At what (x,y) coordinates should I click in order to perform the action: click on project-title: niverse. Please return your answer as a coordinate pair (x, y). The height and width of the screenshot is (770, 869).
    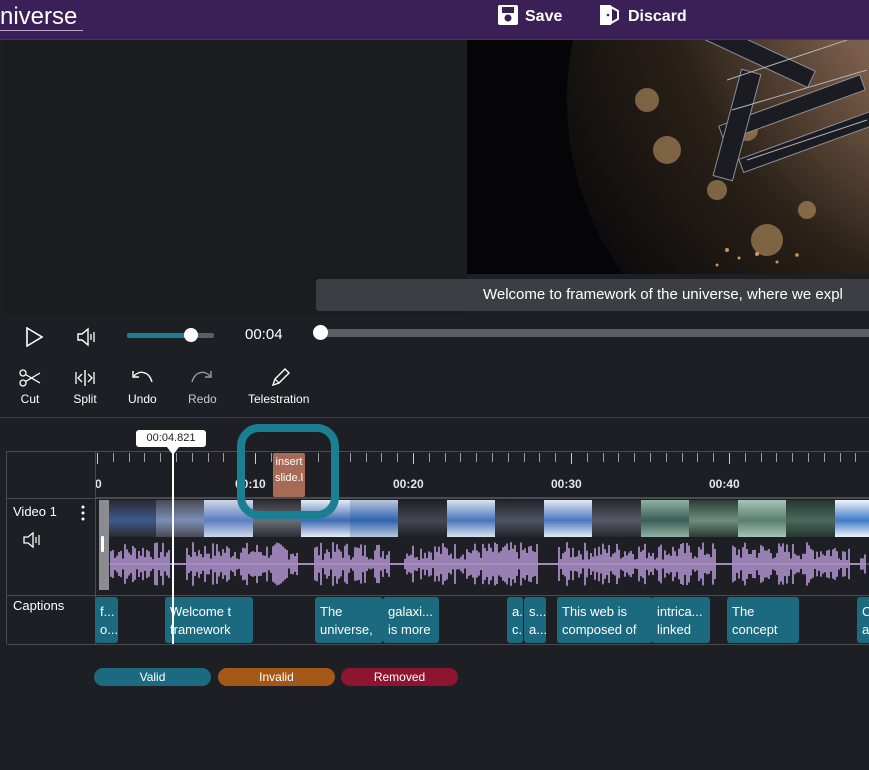
    Looking at the image, I should click on (42, 17).